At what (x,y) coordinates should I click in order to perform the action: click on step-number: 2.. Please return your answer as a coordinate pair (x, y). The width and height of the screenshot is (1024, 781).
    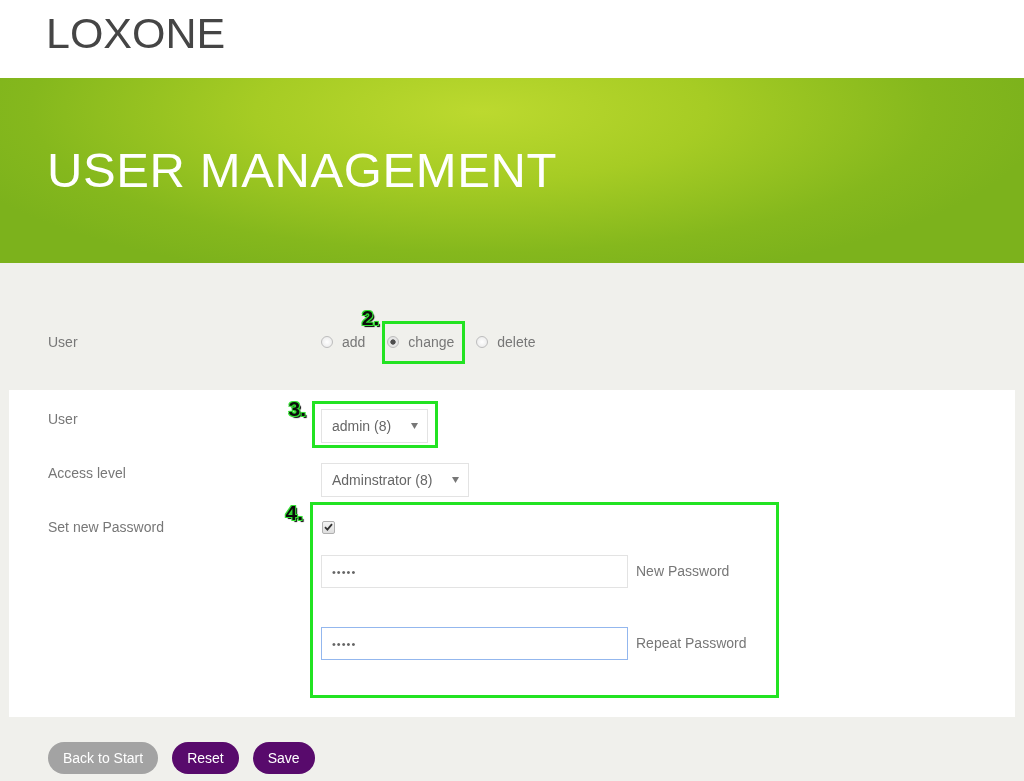
    Looking at the image, I should click on (370, 318).